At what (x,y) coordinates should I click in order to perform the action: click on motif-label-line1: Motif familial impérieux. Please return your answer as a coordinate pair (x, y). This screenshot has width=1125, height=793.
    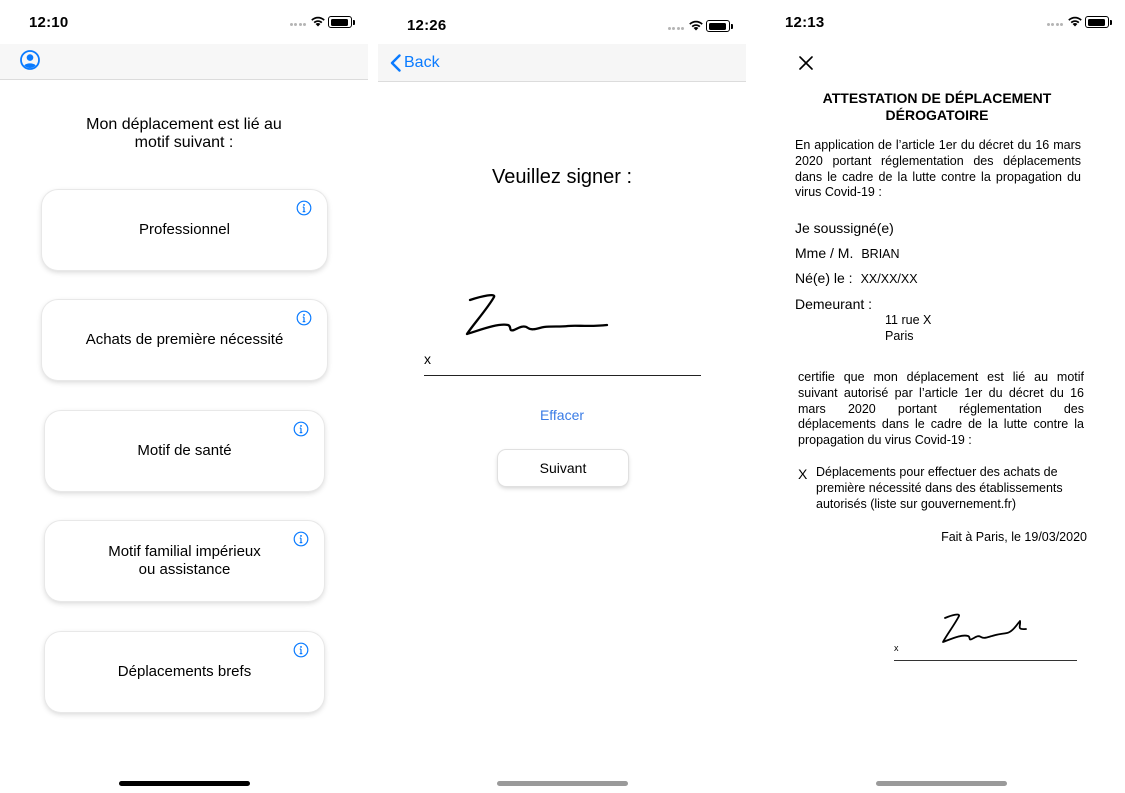
    Looking at the image, I should click on (184, 551).